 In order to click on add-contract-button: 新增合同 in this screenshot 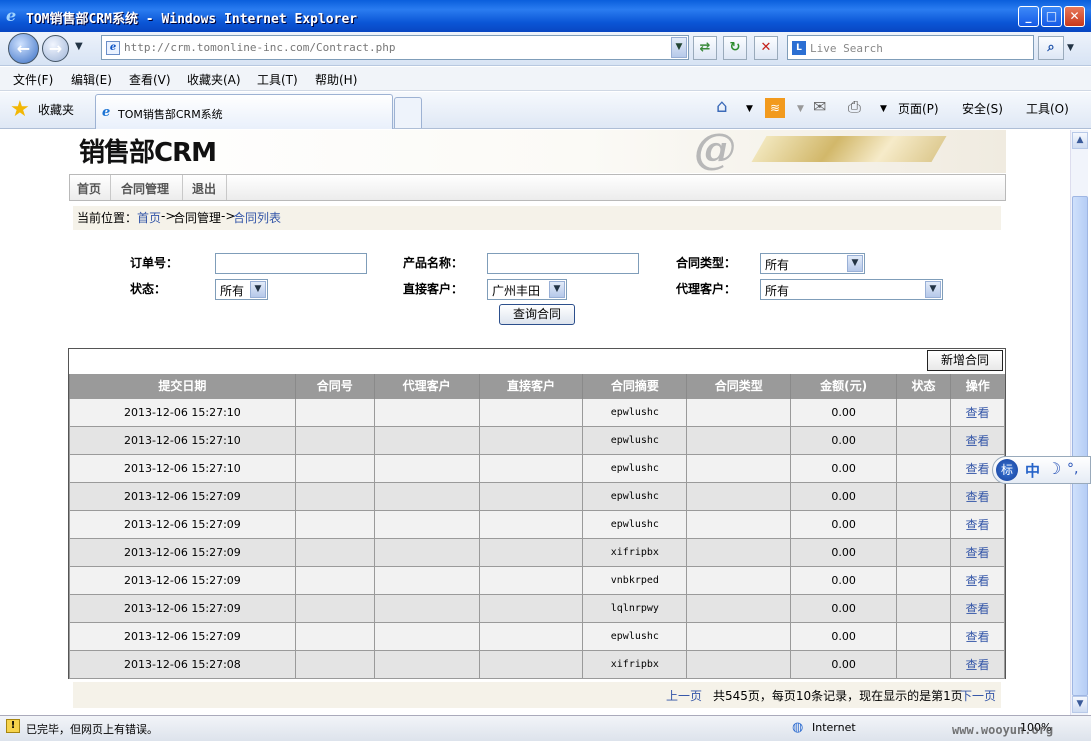, I will do `click(965, 360)`.